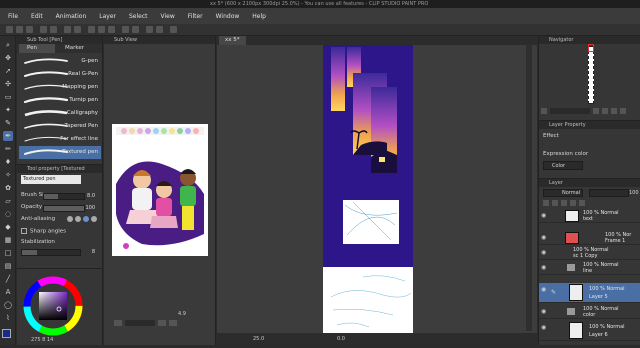 The height and width of the screenshot is (348, 640). I want to click on open-icon, so click(19, 29).